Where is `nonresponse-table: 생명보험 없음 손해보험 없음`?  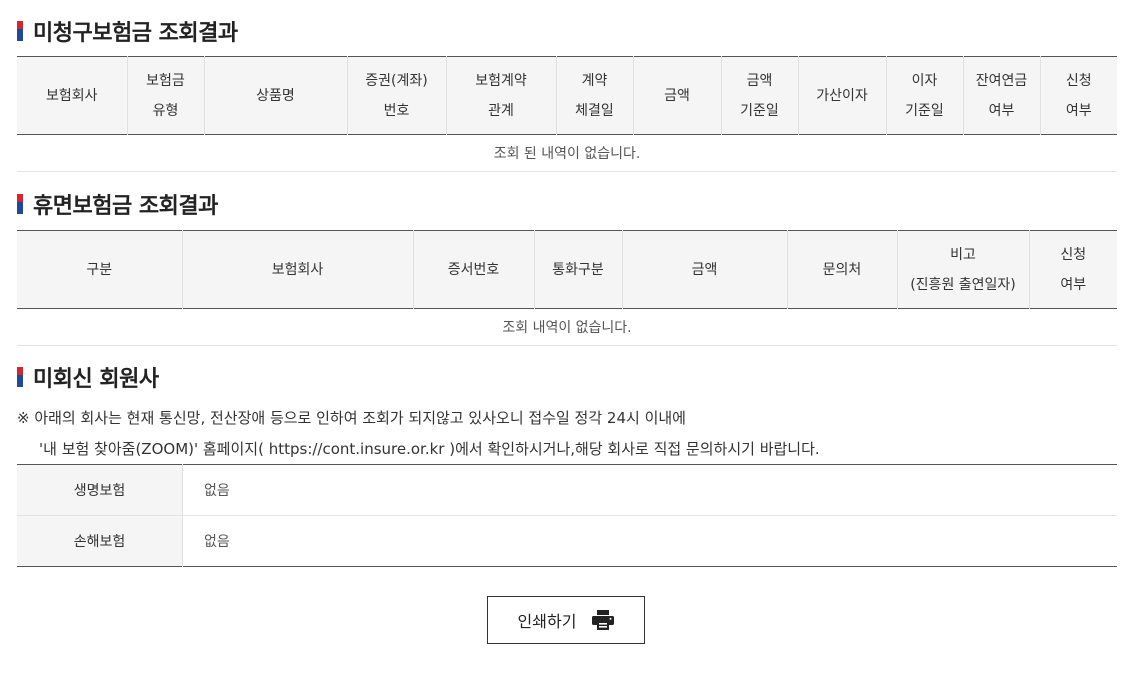 nonresponse-table: 생명보험 없음 손해보험 없음 is located at coordinates (567, 515).